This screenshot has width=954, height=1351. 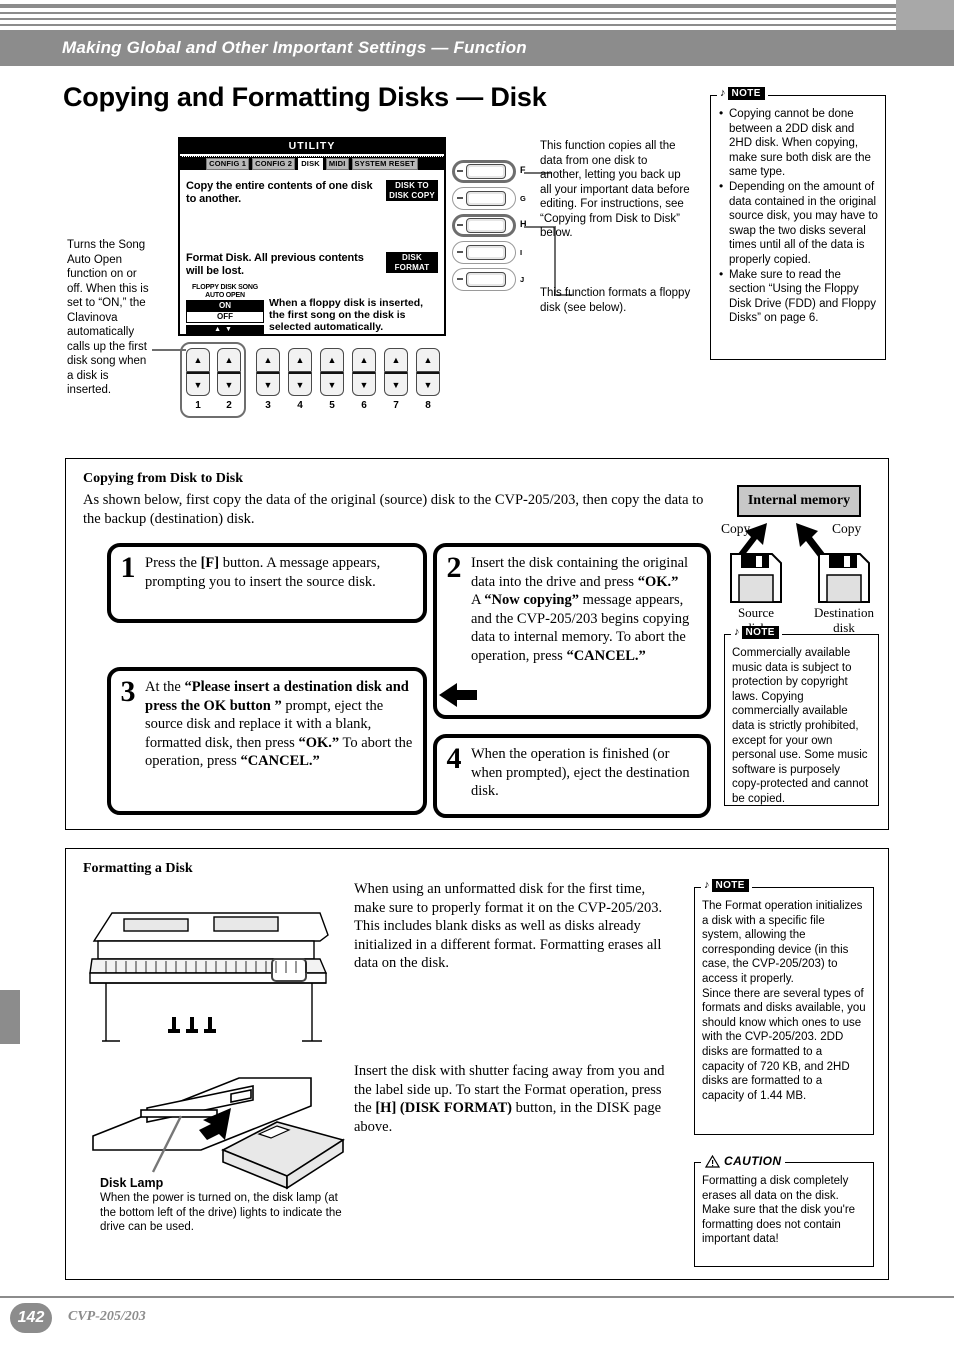 I want to click on numbered-button-6: ▲ ▼ 6, so click(x=364, y=379).